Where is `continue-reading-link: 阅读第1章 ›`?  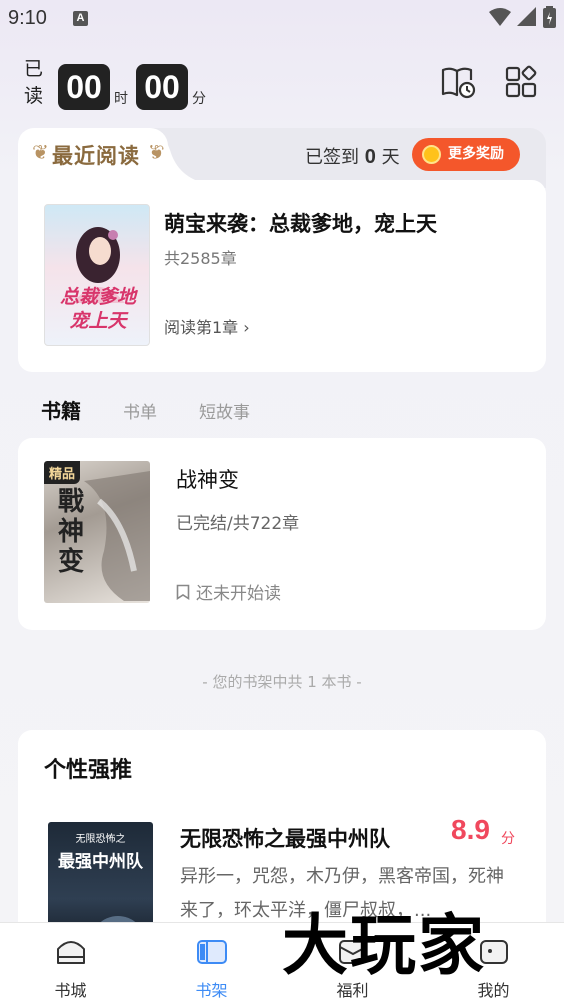
continue-reading-link: 阅读第1章 › is located at coordinates (207, 326).